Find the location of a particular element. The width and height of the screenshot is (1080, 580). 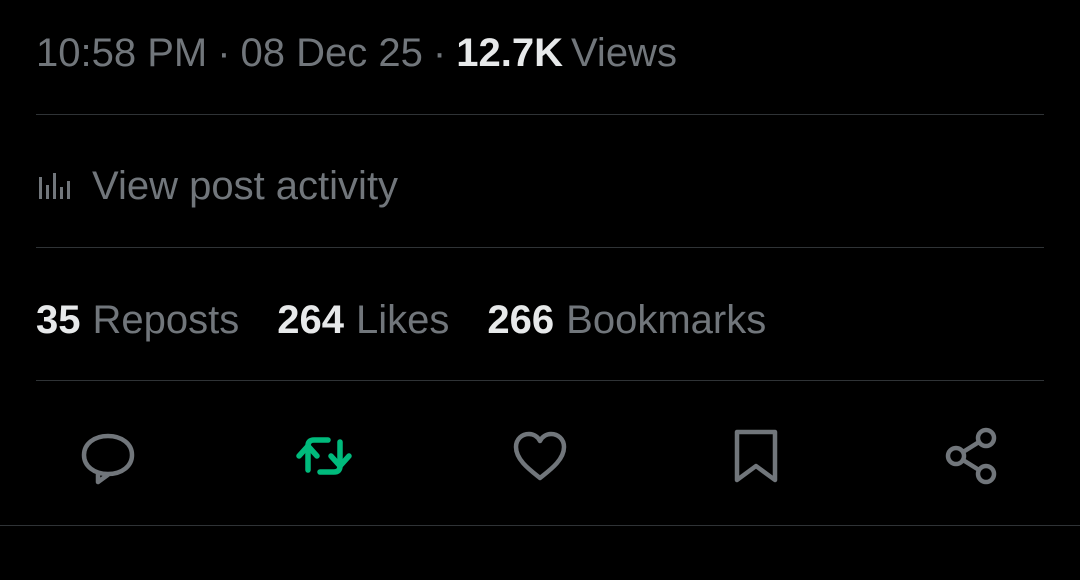

view-post-activity-label: View post activity is located at coordinates (245, 185).